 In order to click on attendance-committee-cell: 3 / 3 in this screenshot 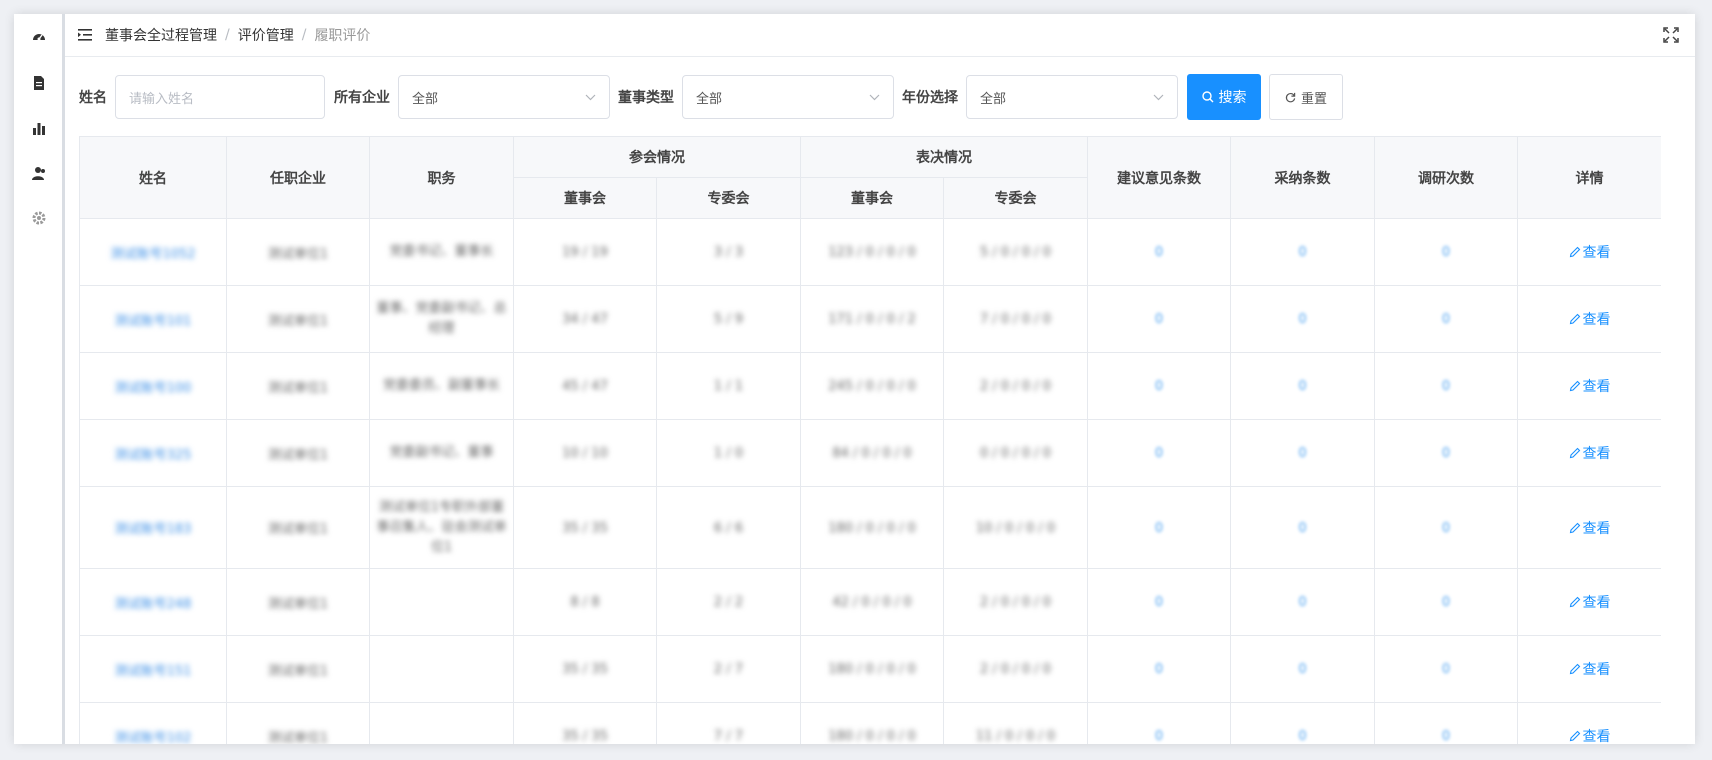, I will do `click(728, 252)`.